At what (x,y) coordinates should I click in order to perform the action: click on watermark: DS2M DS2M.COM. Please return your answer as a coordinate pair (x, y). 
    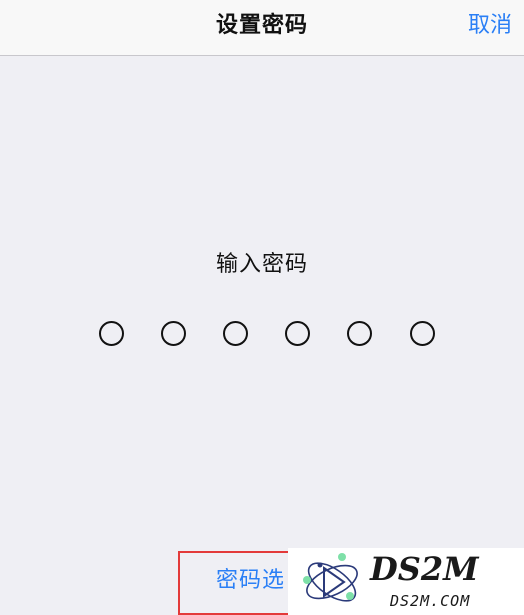
    Looking at the image, I should click on (406, 581).